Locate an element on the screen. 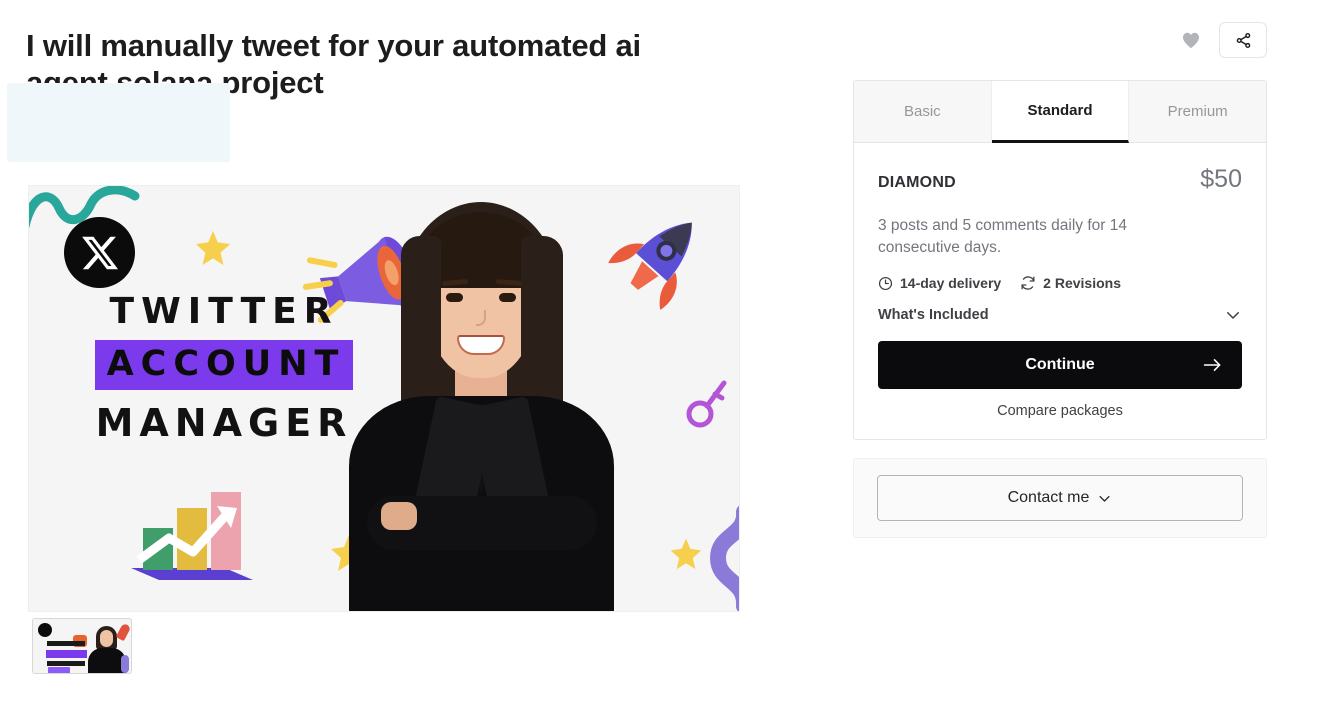 This screenshot has height=706, width=1323. gig-image-line-2: ACCOUNT is located at coordinates (224, 365).